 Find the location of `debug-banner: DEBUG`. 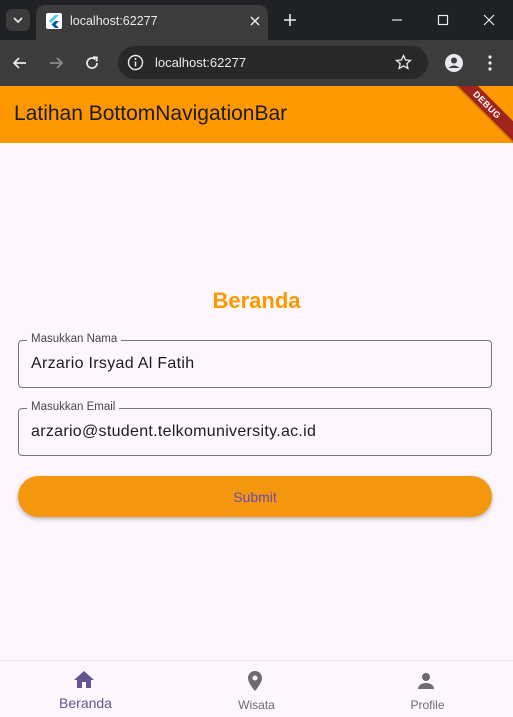

debug-banner: DEBUG is located at coordinates (479, 116).